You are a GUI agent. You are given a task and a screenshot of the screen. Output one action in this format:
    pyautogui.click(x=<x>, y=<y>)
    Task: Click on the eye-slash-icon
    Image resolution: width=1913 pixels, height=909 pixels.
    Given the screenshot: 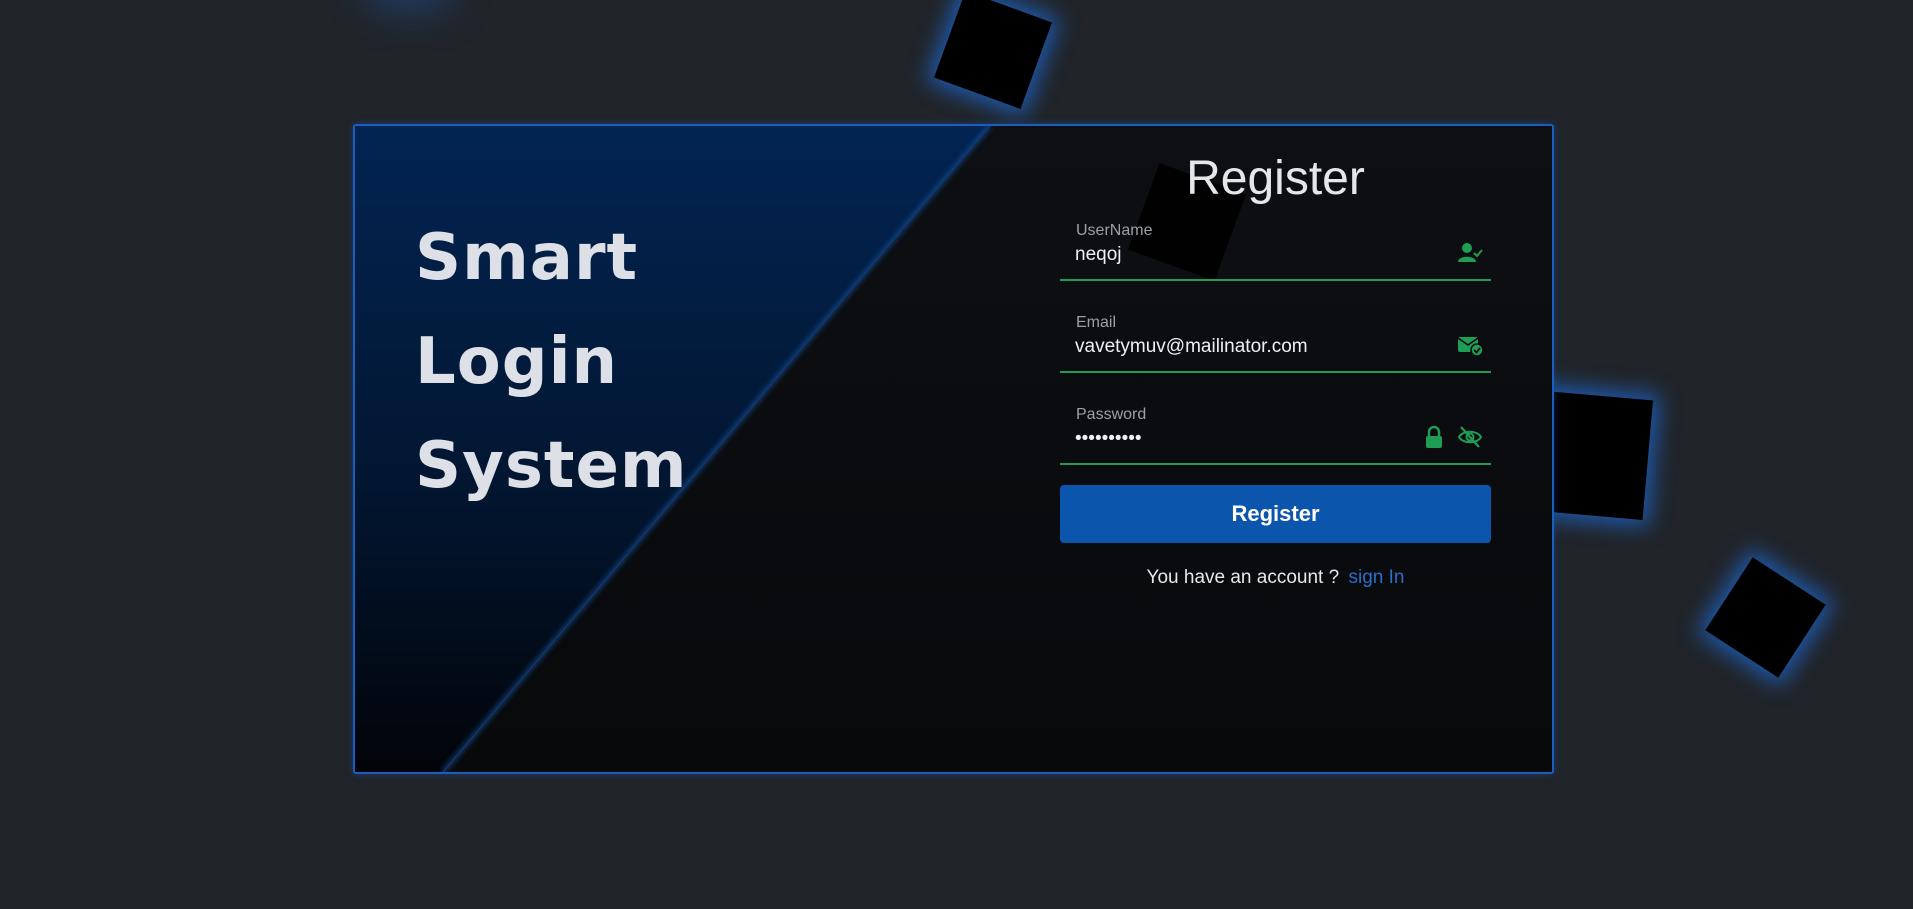 What is the action you would take?
    pyautogui.click(x=1470, y=437)
    